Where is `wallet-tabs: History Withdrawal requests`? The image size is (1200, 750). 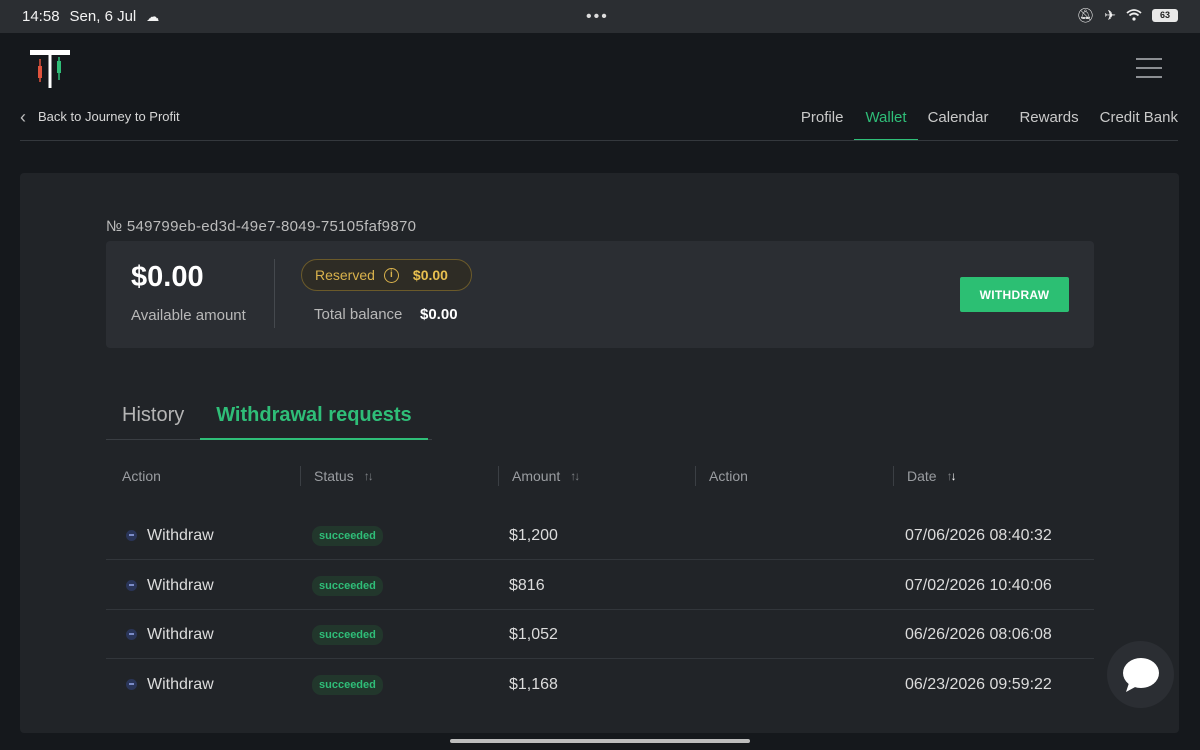
wallet-tabs: History Withdrawal requests is located at coordinates (269, 414).